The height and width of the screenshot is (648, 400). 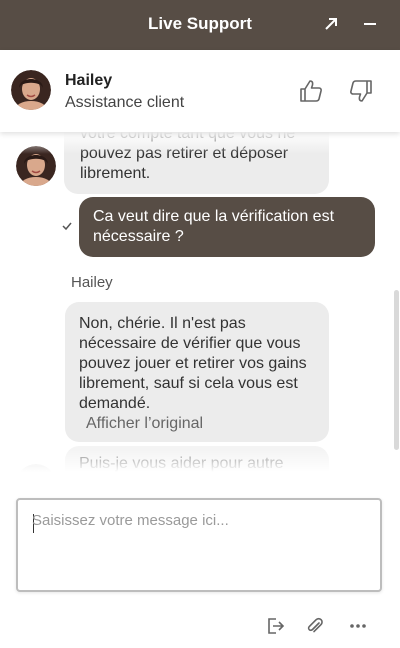 I want to click on more-dots-icon, so click(x=358, y=626).